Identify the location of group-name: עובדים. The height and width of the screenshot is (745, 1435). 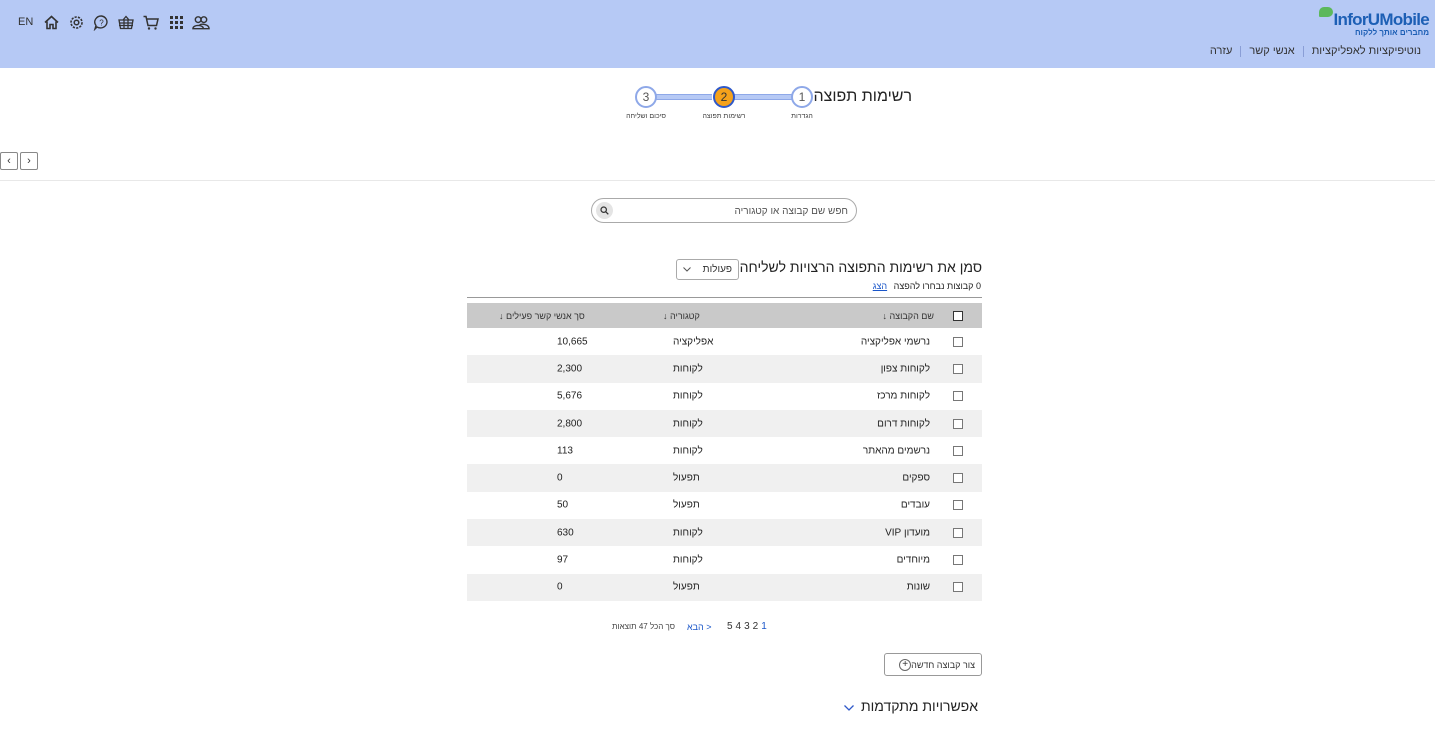
(915, 505).